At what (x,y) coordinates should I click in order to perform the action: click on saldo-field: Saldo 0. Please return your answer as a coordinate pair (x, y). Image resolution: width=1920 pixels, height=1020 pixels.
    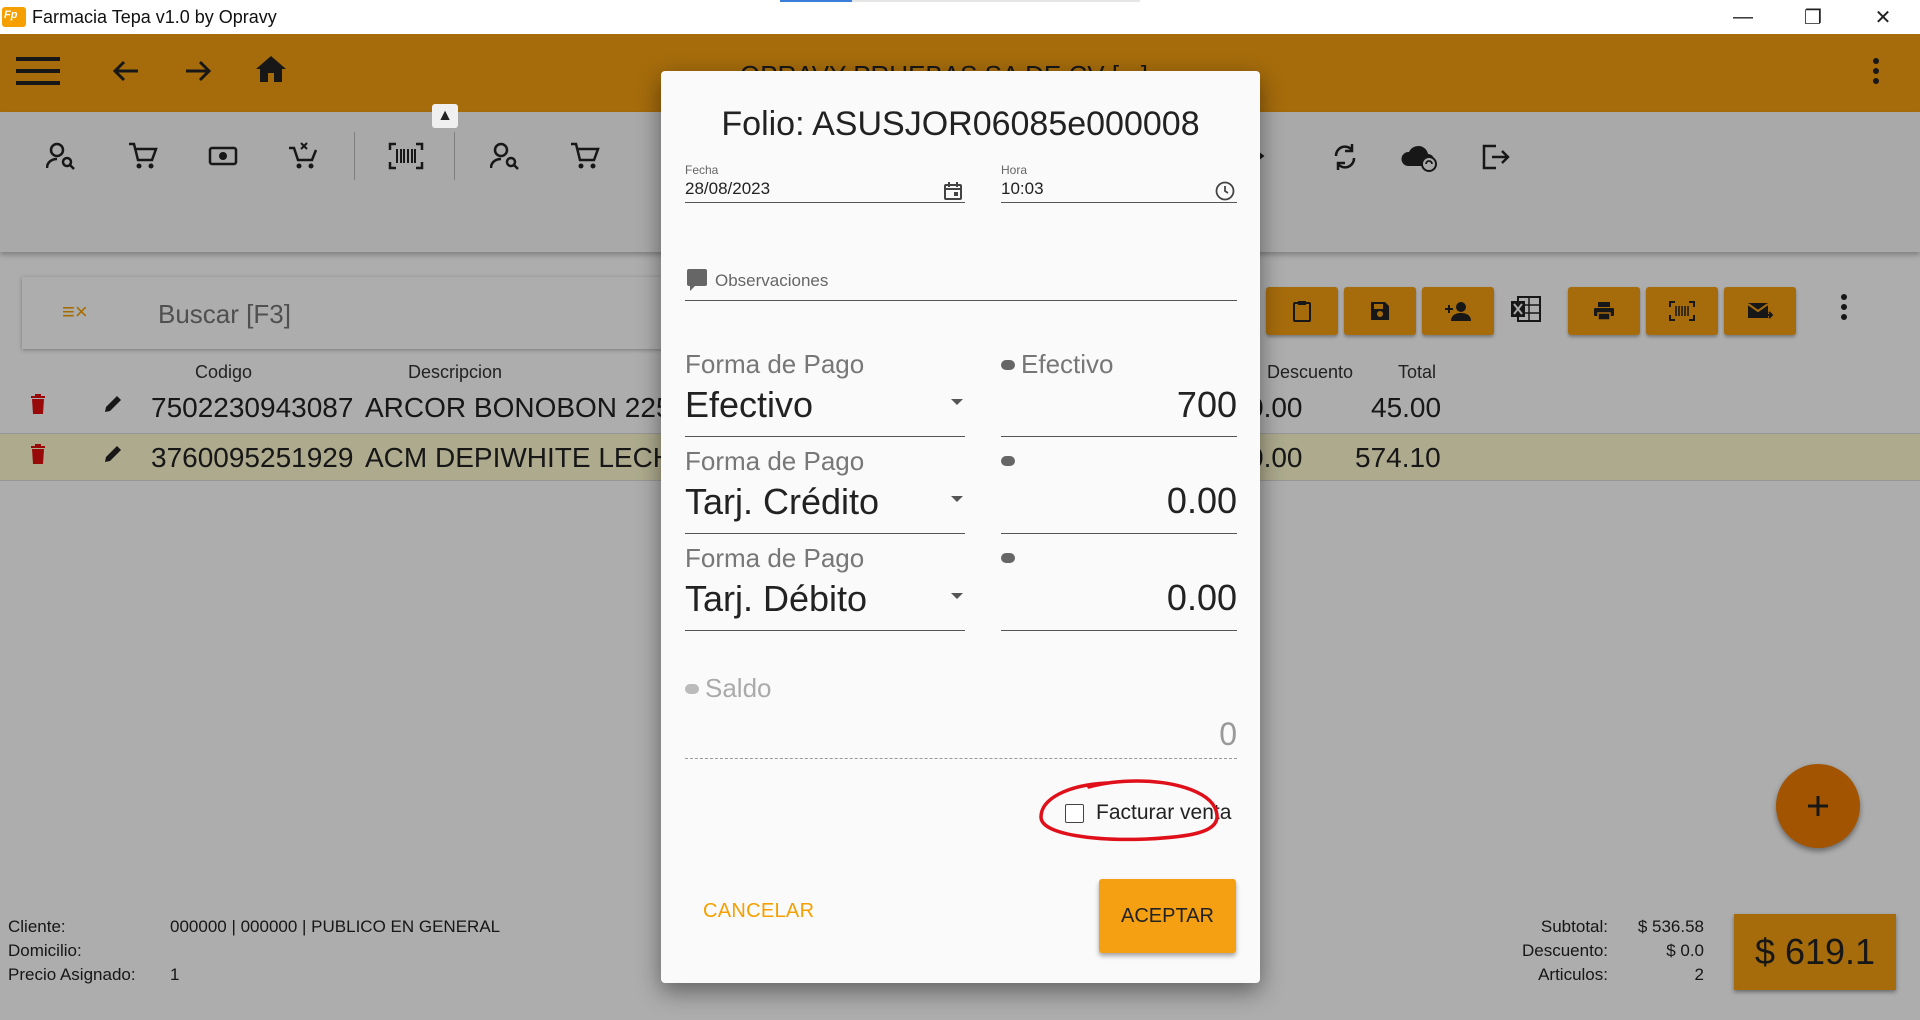
    Looking at the image, I should click on (961, 716).